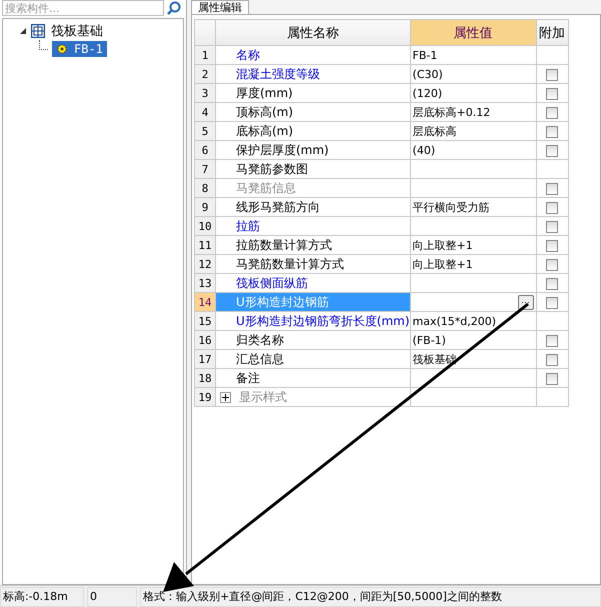 Image resolution: width=601 pixels, height=607 pixels. What do you see at coordinates (272, 283) in the screenshot?
I see `property-name: 筏板侧面纵筋` at bounding box center [272, 283].